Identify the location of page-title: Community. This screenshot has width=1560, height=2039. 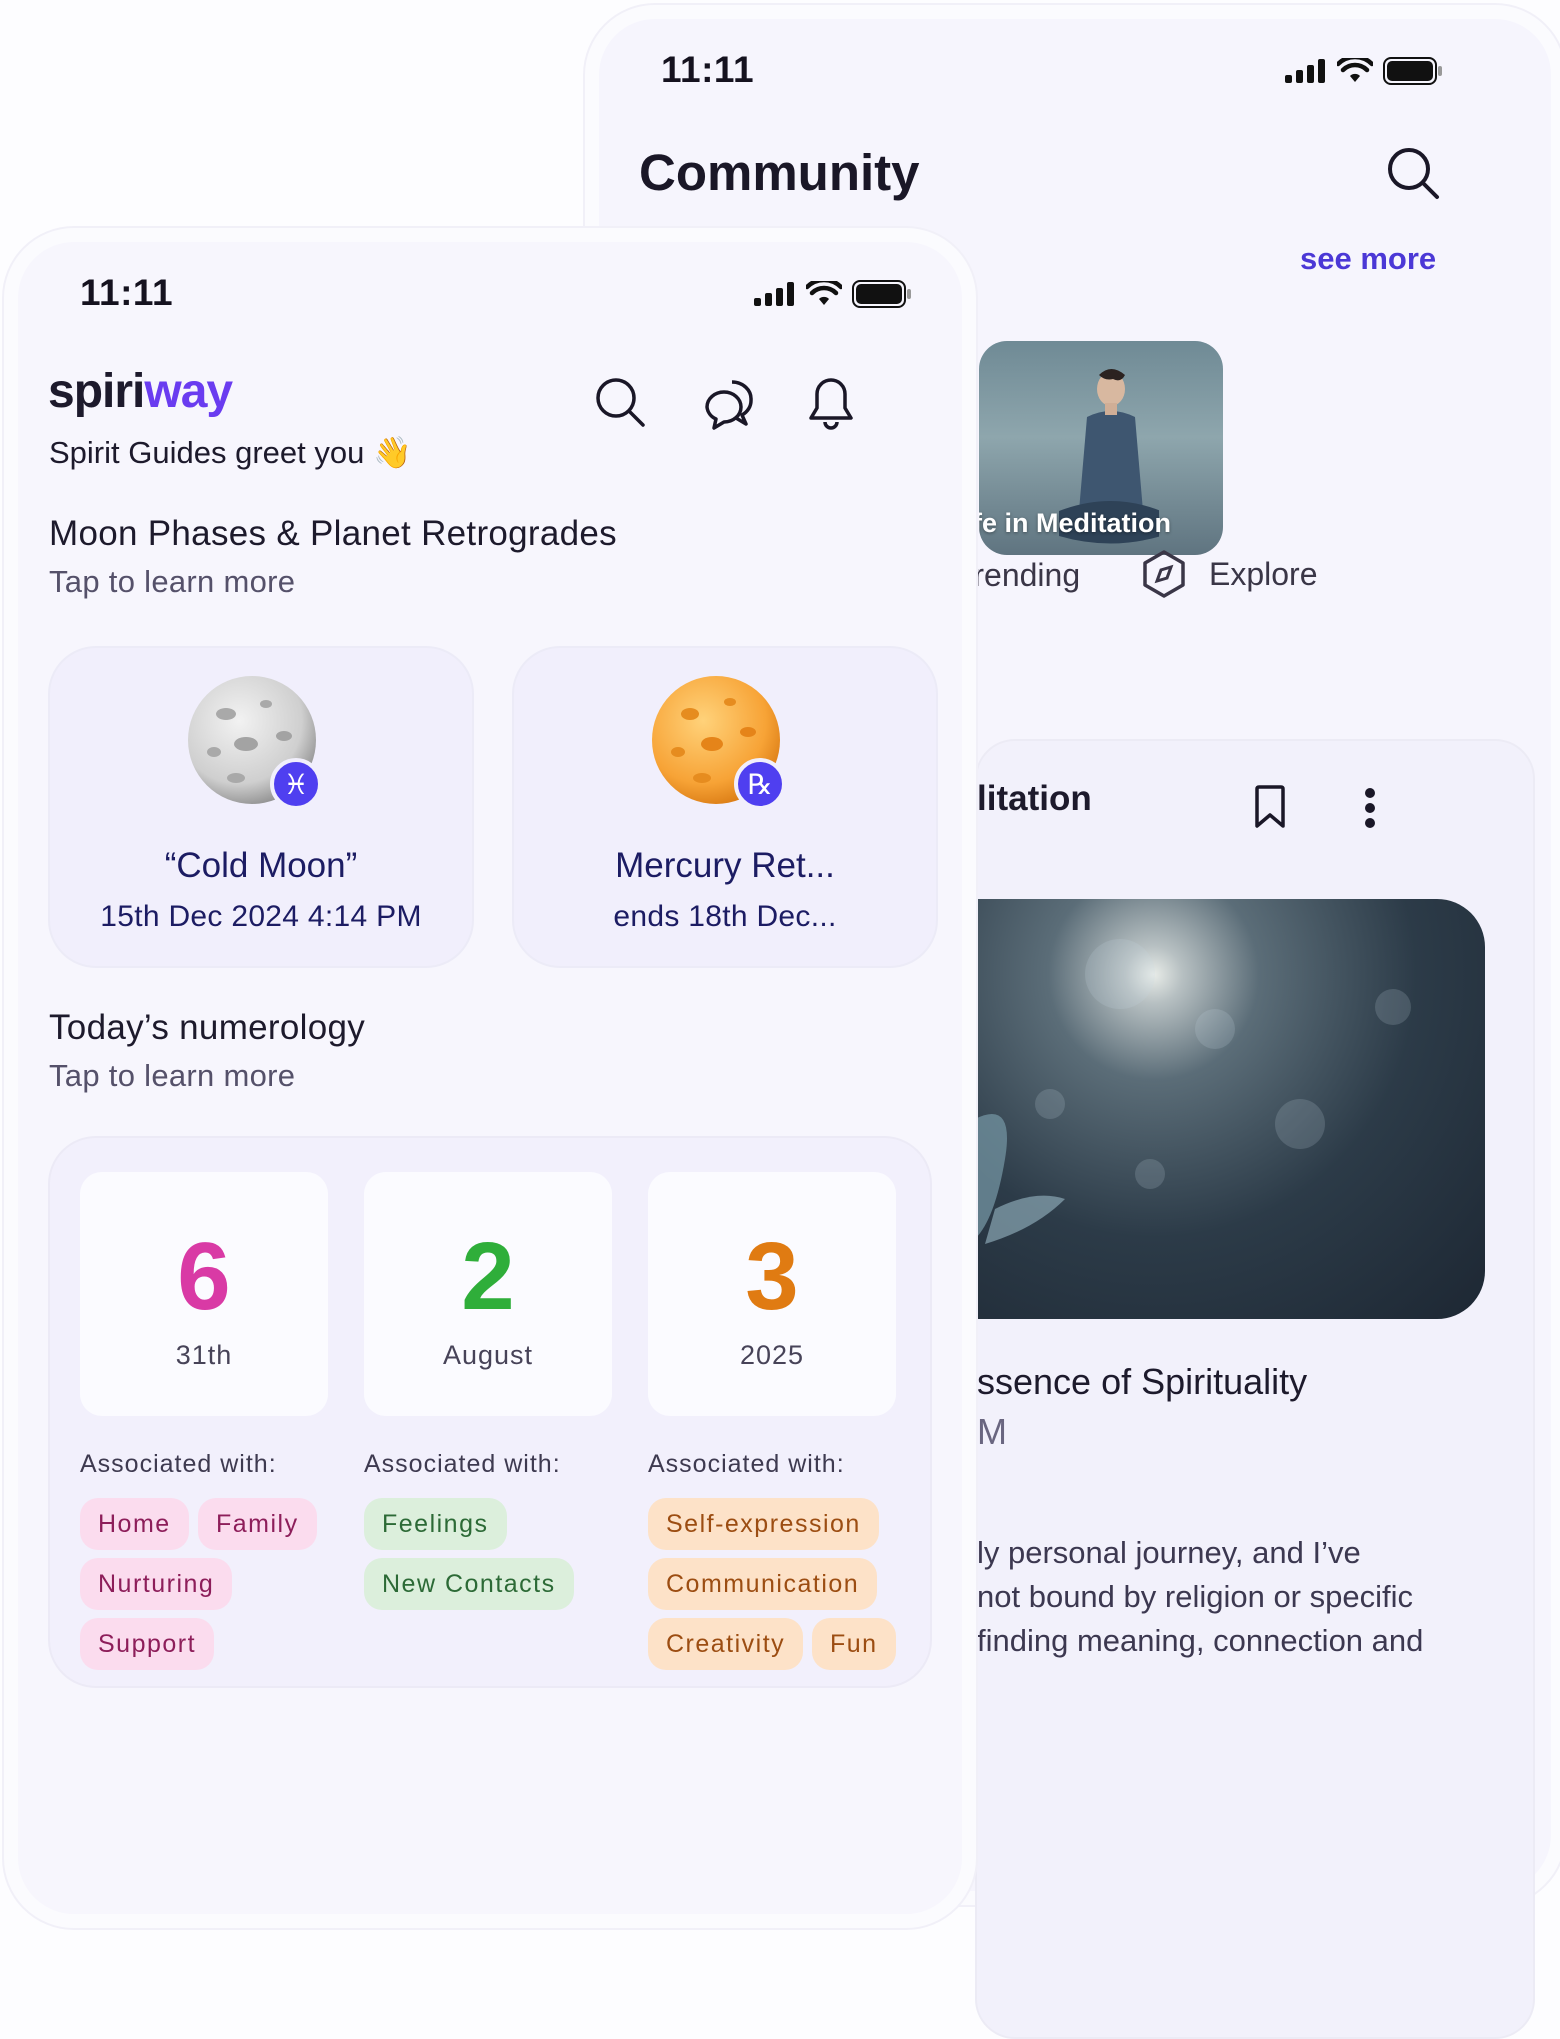
(779, 172).